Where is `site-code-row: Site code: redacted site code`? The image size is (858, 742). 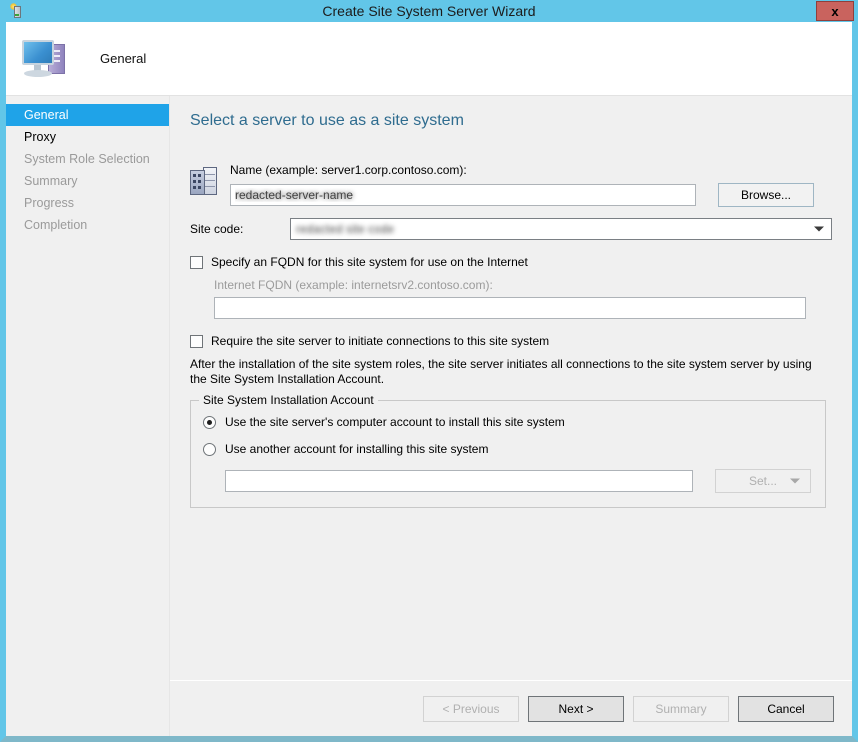
site-code-row: Site code: redacted site code is located at coordinates (511, 229).